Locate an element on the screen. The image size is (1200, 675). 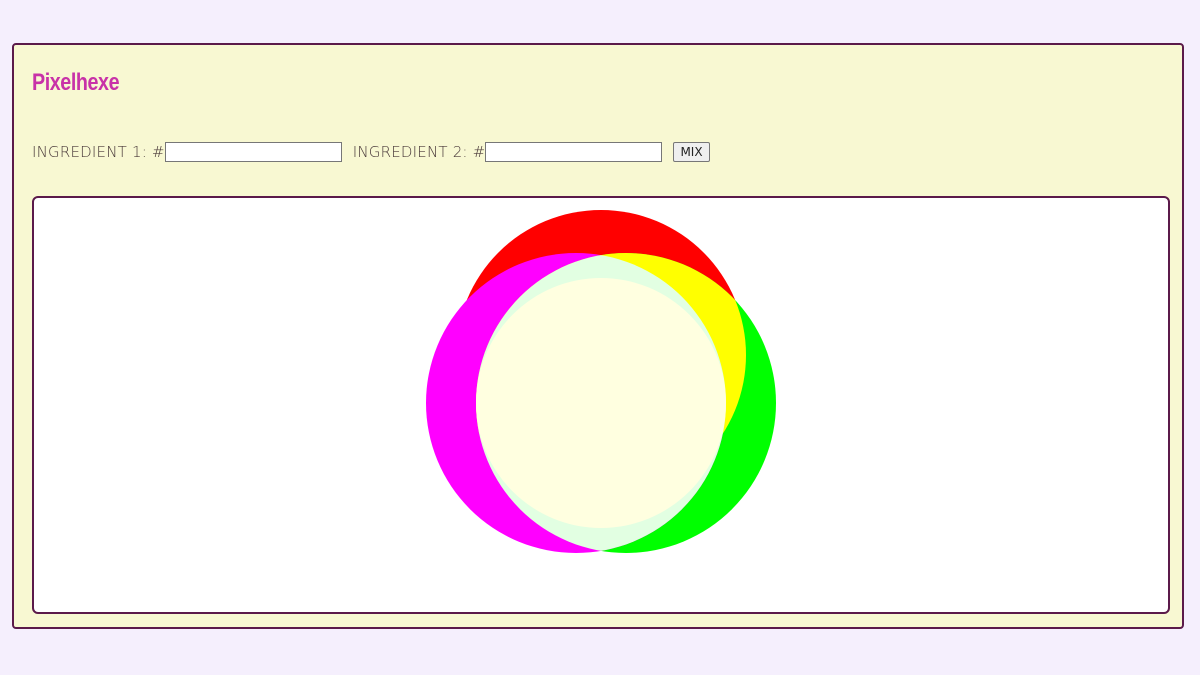
mix-controls: INGREDIENT 1: # INGREDIENT 2: # MIX is located at coordinates (371, 152).